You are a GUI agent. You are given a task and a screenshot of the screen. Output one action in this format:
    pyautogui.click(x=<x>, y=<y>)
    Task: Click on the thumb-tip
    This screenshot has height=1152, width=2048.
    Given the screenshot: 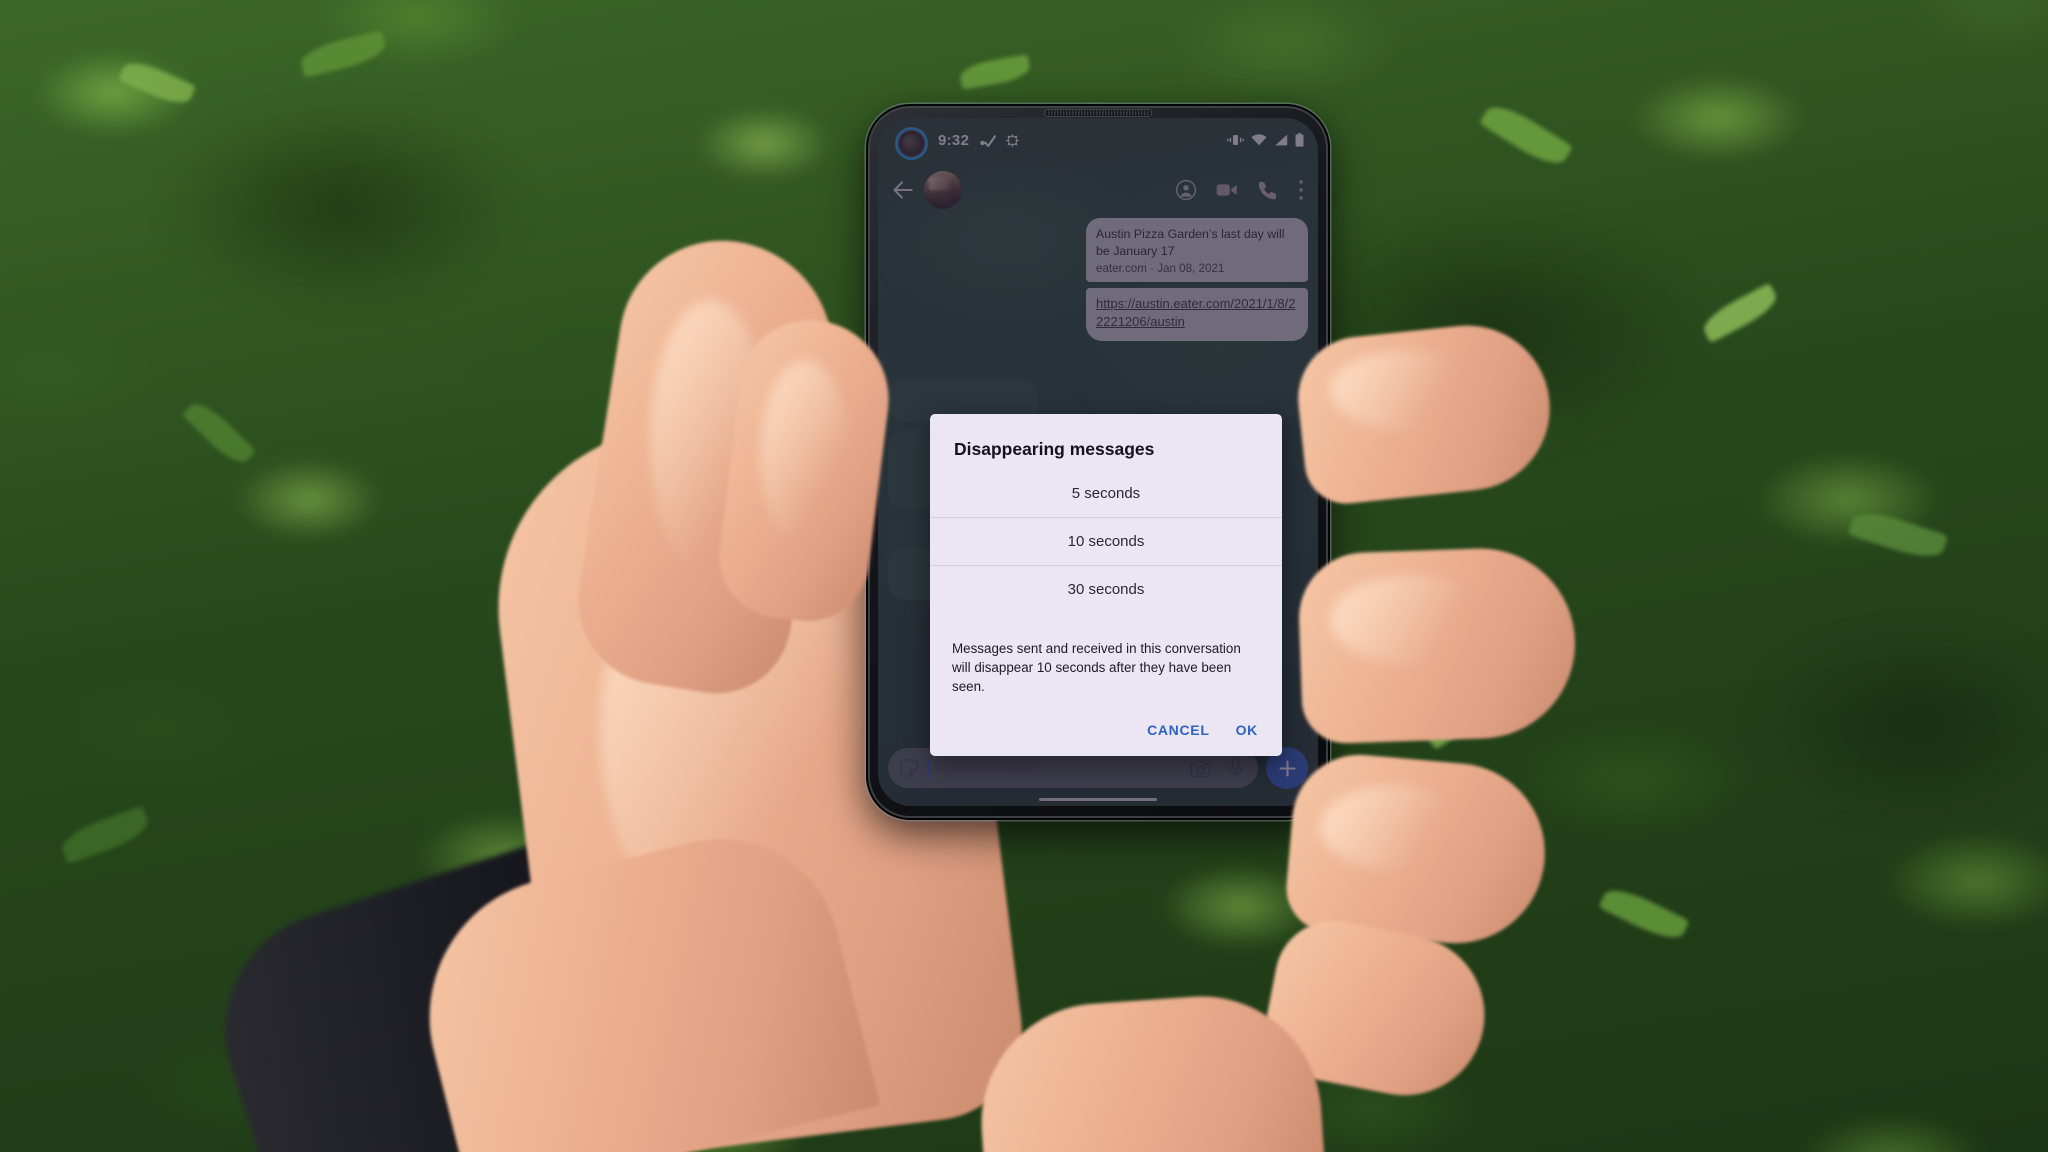 What is the action you would take?
    pyautogui.click(x=805, y=470)
    